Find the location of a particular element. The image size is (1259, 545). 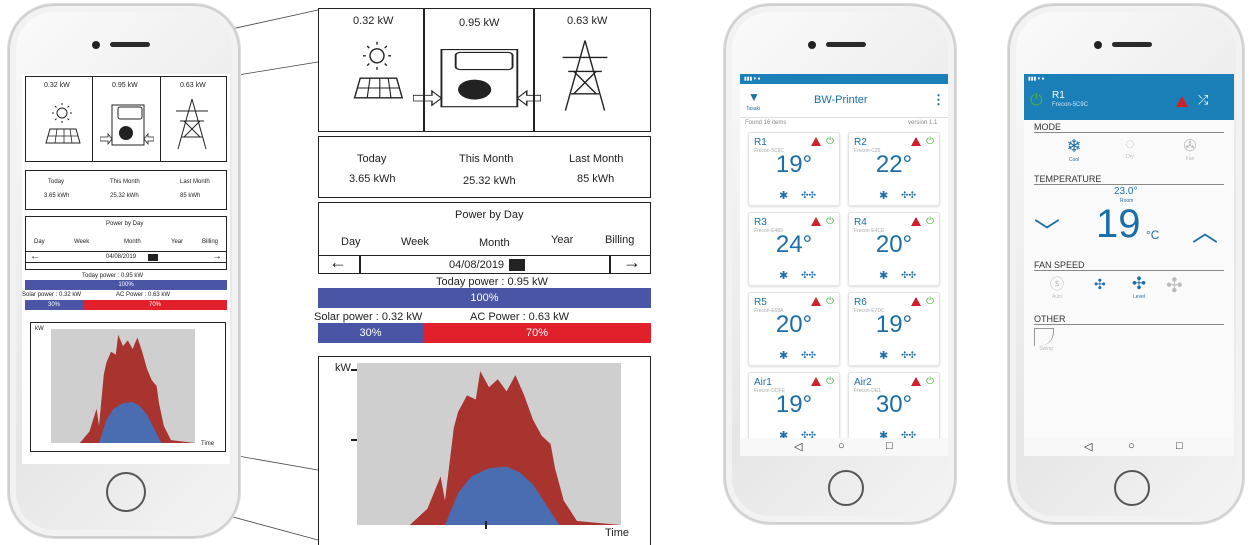

ac-unit-name: Air2 is located at coordinates (863, 382).